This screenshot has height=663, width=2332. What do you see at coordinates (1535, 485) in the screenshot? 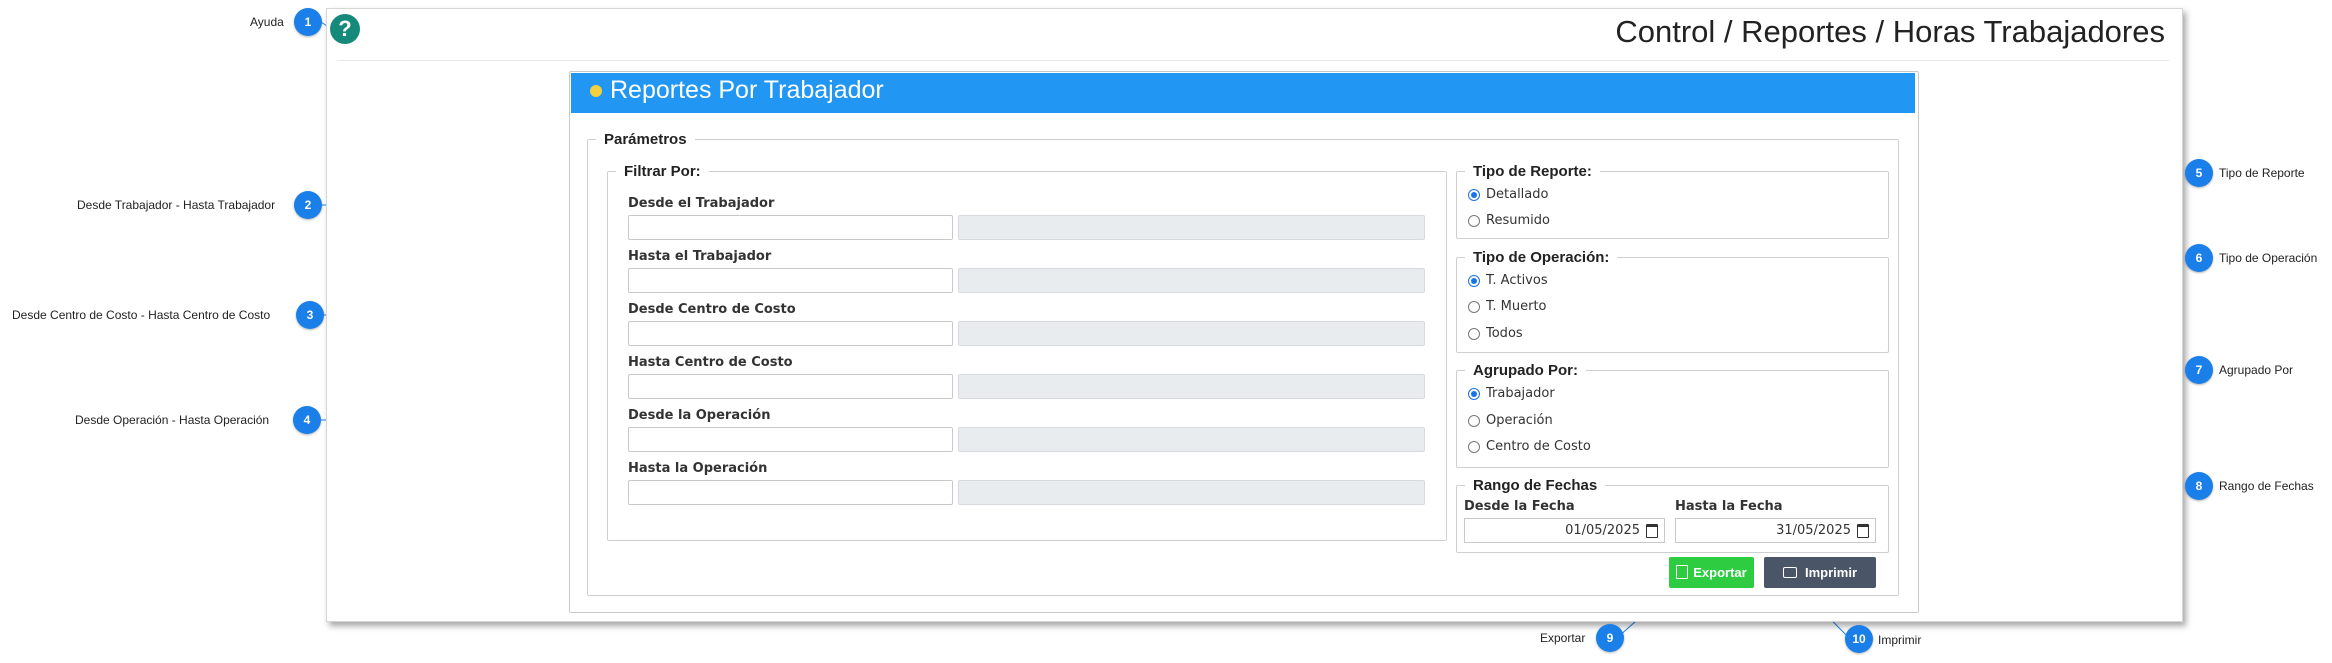
I see `rango-fechas-legend: Rango de Fechas` at bounding box center [1535, 485].